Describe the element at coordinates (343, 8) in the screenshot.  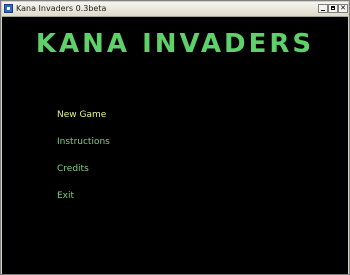
I see `close-button: ✕` at that location.